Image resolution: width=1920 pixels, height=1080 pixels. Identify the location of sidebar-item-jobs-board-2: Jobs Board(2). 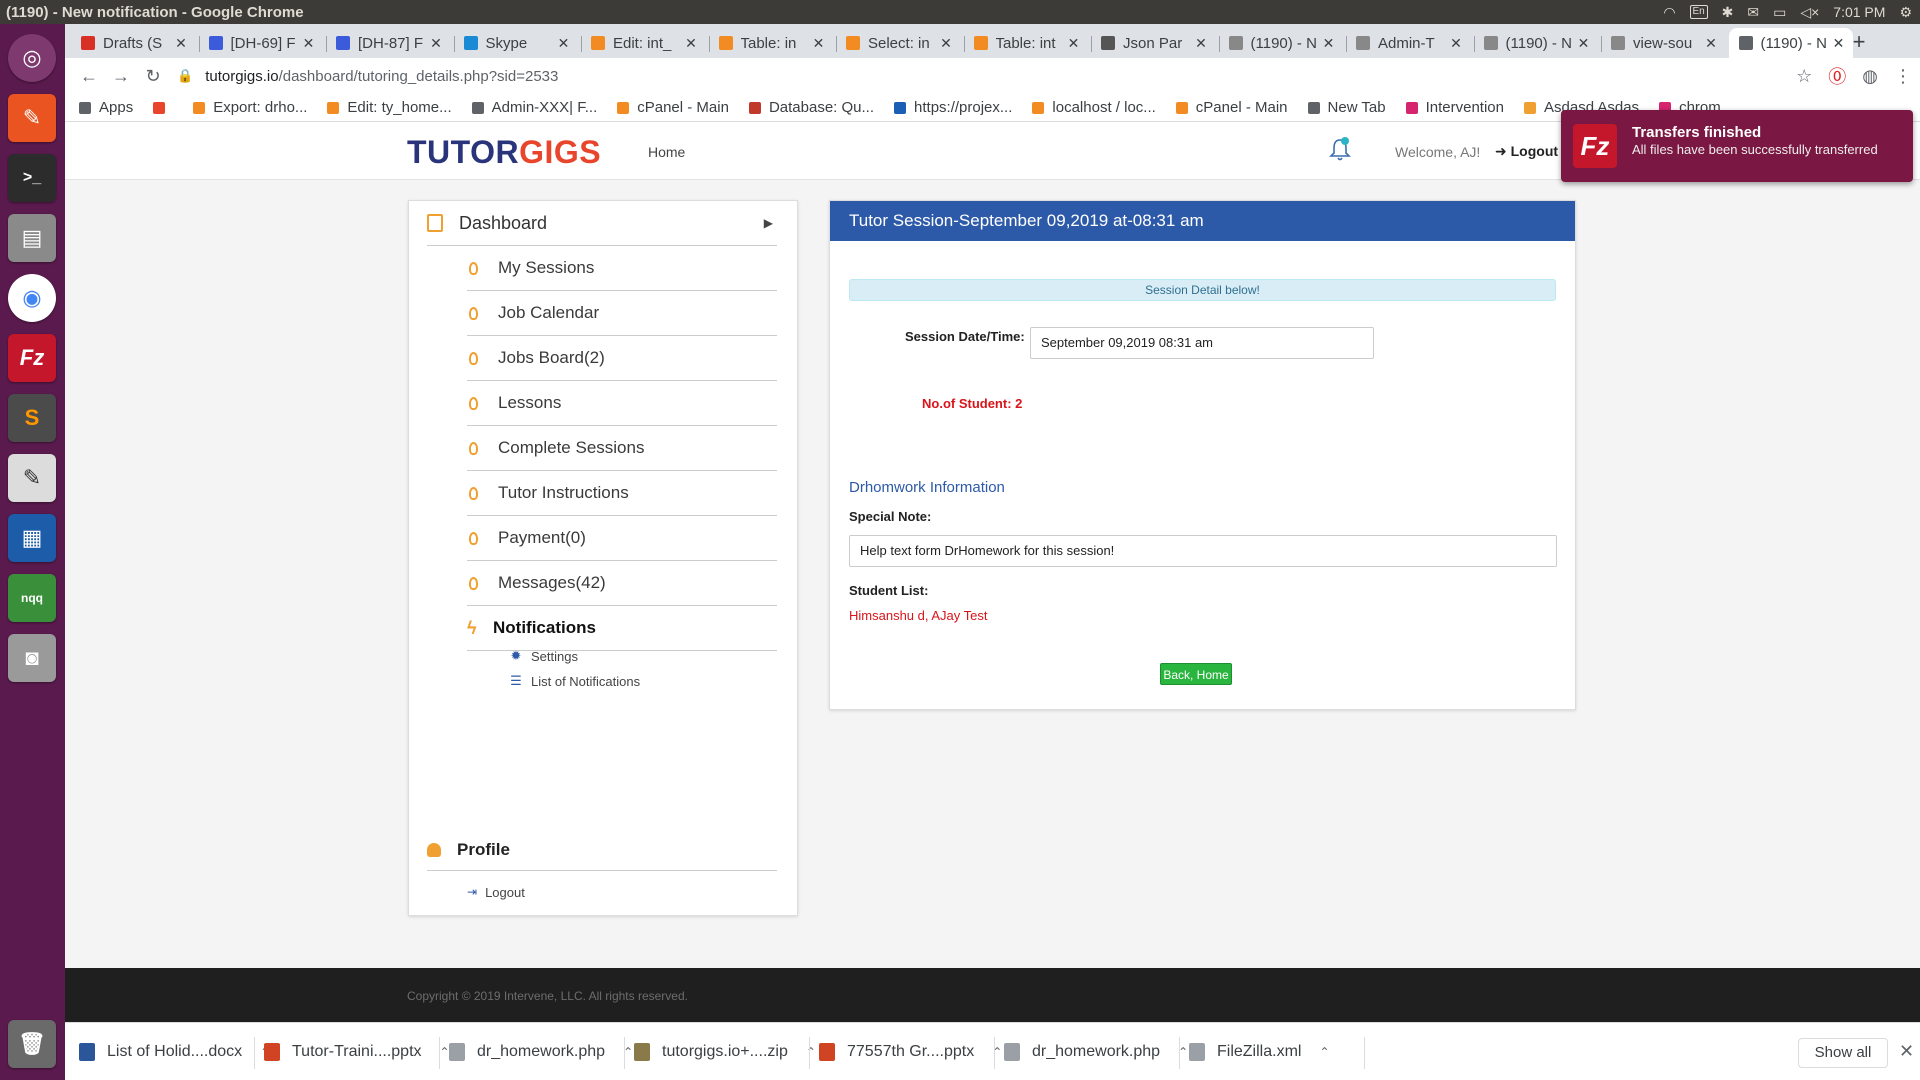
(622, 358).